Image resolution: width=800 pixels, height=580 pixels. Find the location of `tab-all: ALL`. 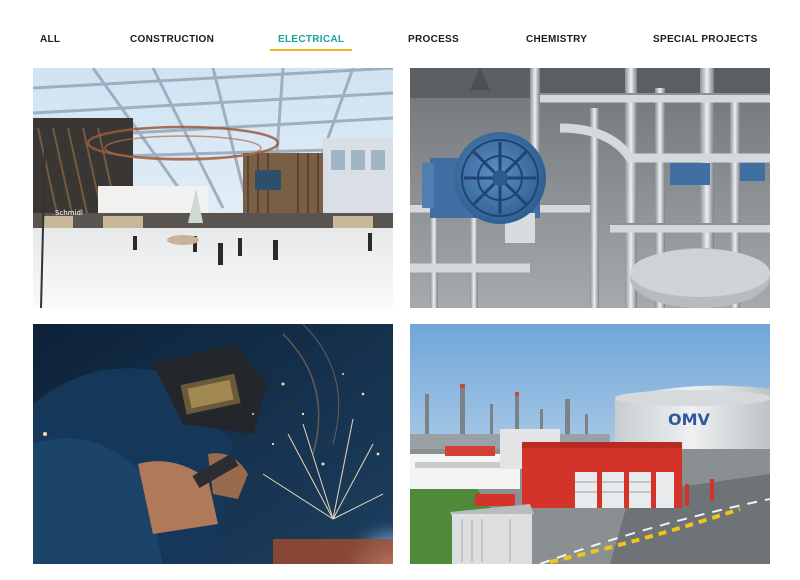

tab-all: ALL is located at coordinates (50, 39).